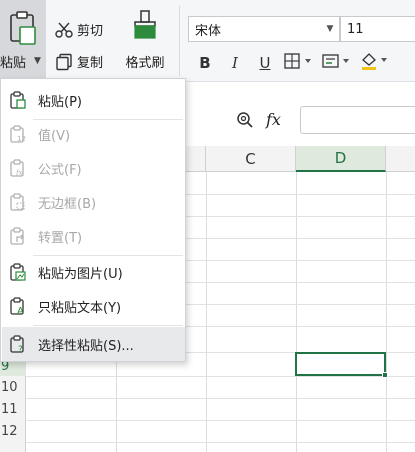 The width and height of the screenshot is (415, 452). What do you see at coordinates (13, 388) in the screenshot?
I see `row-header-10: 10` at bounding box center [13, 388].